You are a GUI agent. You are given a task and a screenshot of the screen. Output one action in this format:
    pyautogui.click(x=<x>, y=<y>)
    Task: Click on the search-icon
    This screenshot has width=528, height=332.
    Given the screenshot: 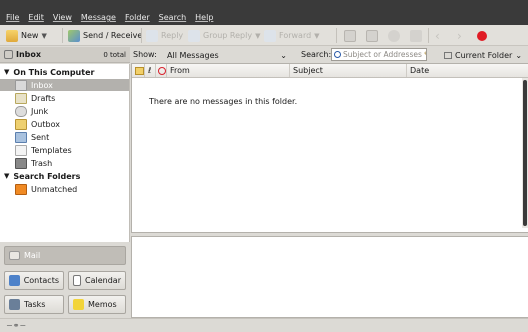 What is the action you would take?
    pyautogui.click(x=337, y=54)
    